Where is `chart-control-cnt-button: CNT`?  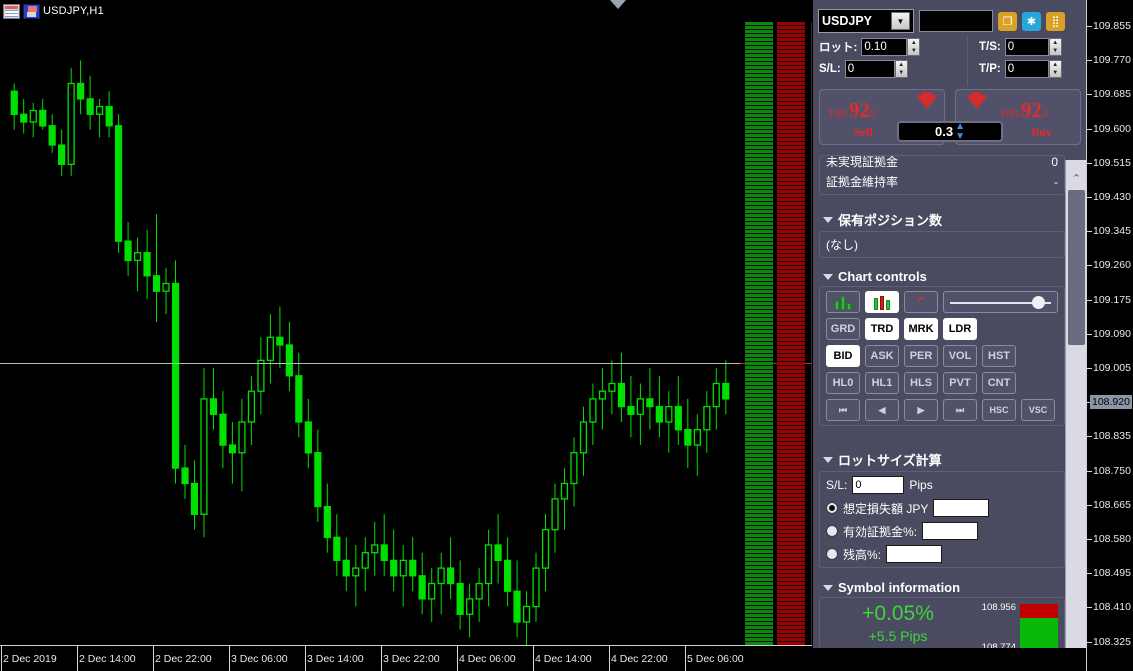
chart-control-cnt-button: CNT is located at coordinates (999, 383).